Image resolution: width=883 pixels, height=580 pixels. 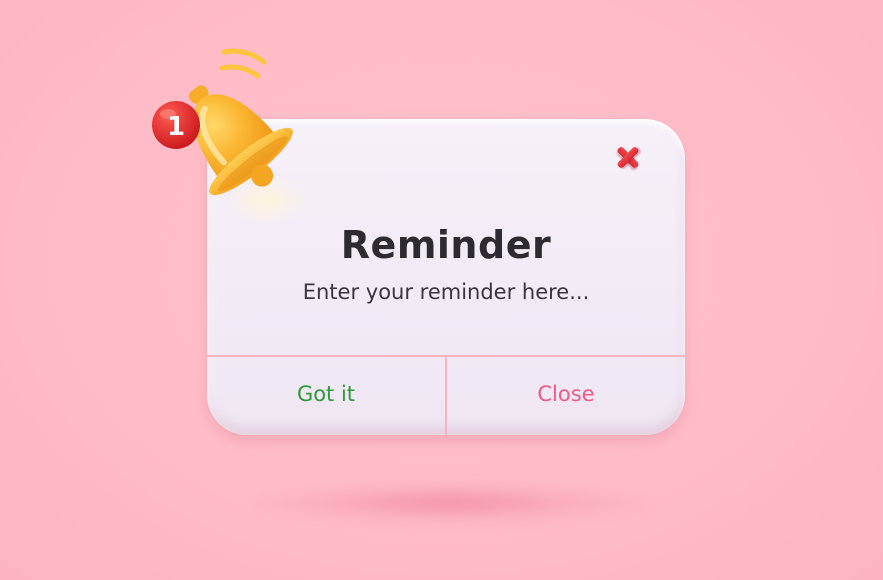 What do you see at coordinates (566, 396) in the screenshot?
I see `close-button: Close` at bounding box center [566, 396].